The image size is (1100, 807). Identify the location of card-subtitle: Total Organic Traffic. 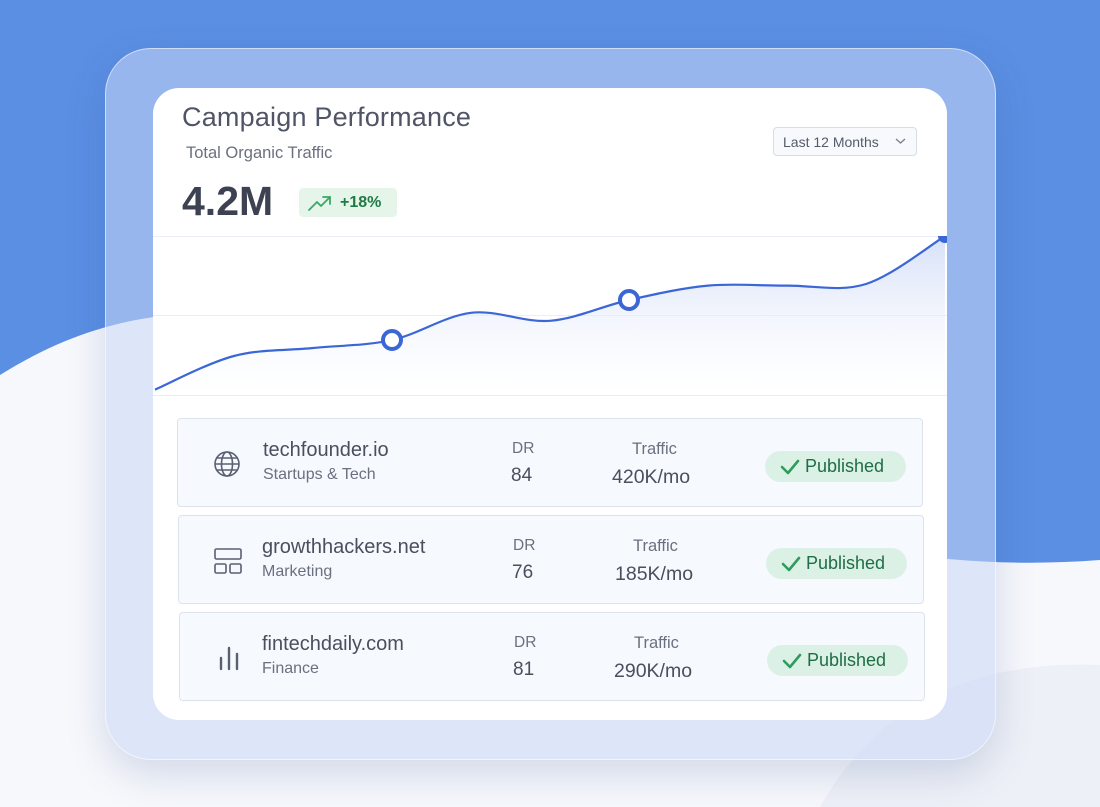
(259, 153).